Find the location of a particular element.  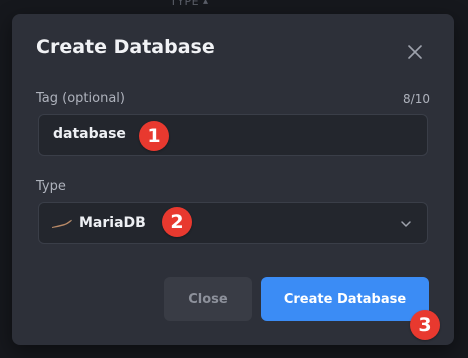

chevron-down-icon is located at coordinates (406, 224).